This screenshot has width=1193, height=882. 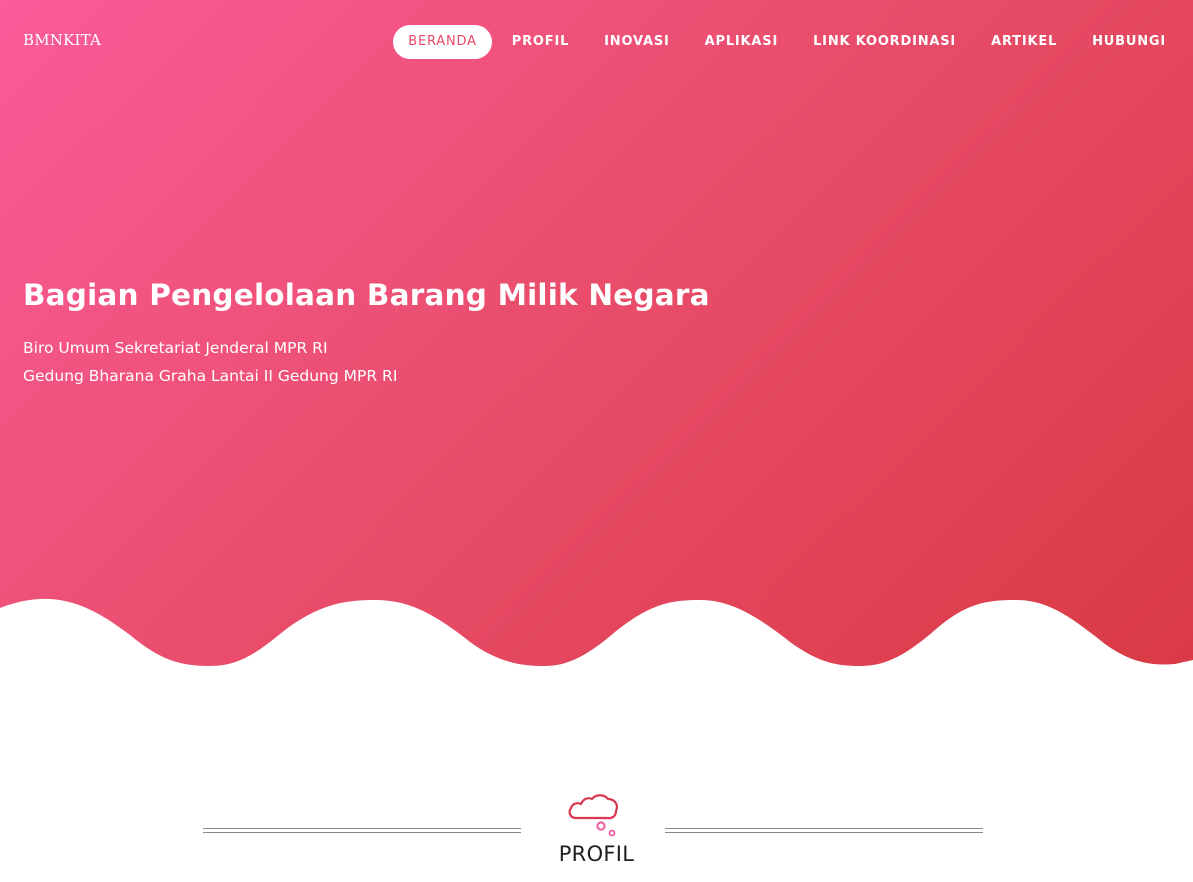 What do you see at coordinates (741, 41) in the screenshot?
I see `nav-item-aplikasi: APLIKASI` at bounding box center [741, 41].